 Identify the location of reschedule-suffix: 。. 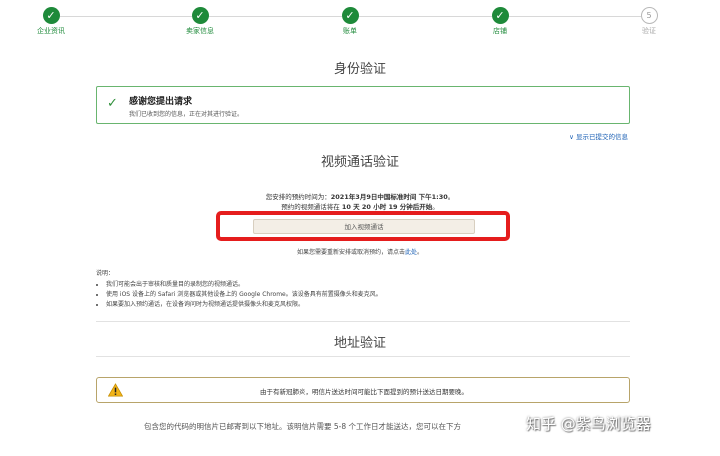
(420, 252).